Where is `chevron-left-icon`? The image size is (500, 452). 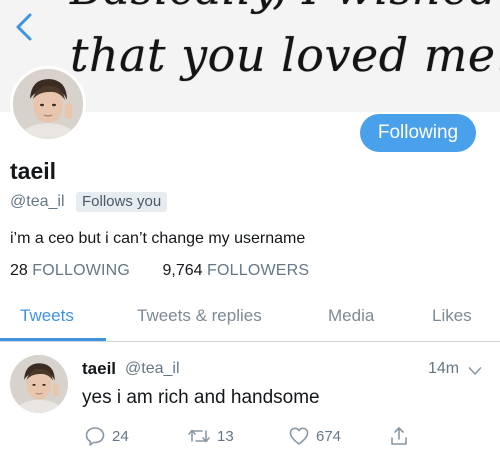 chevron-left-icon is located at coordinates (24, 27).